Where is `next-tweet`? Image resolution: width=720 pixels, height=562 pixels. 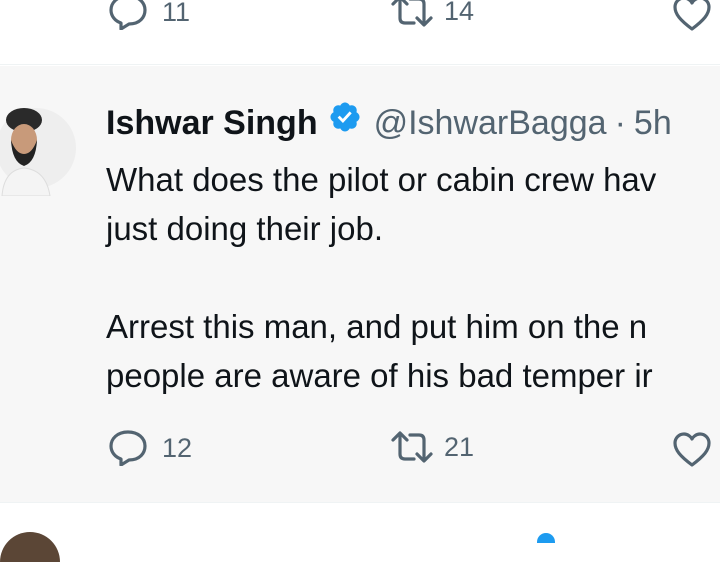
next-tweet is located at coordinates (360, 521).